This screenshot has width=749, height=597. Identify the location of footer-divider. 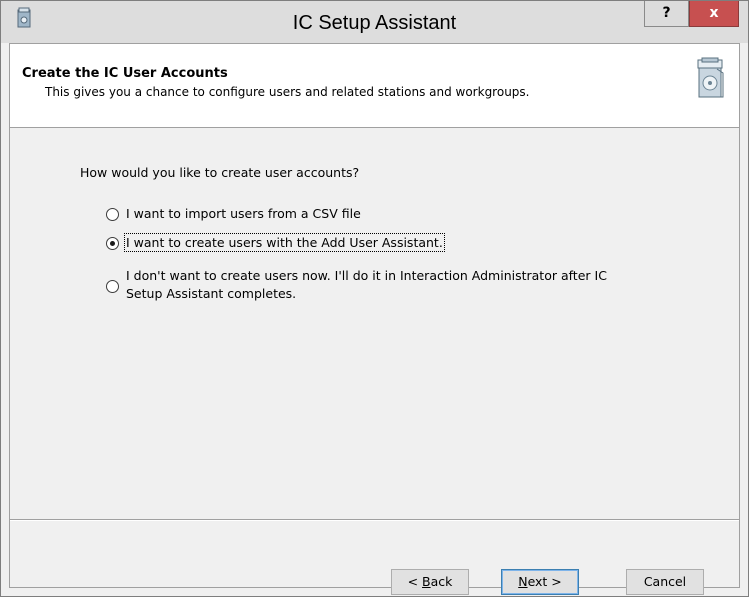
(374, 520).